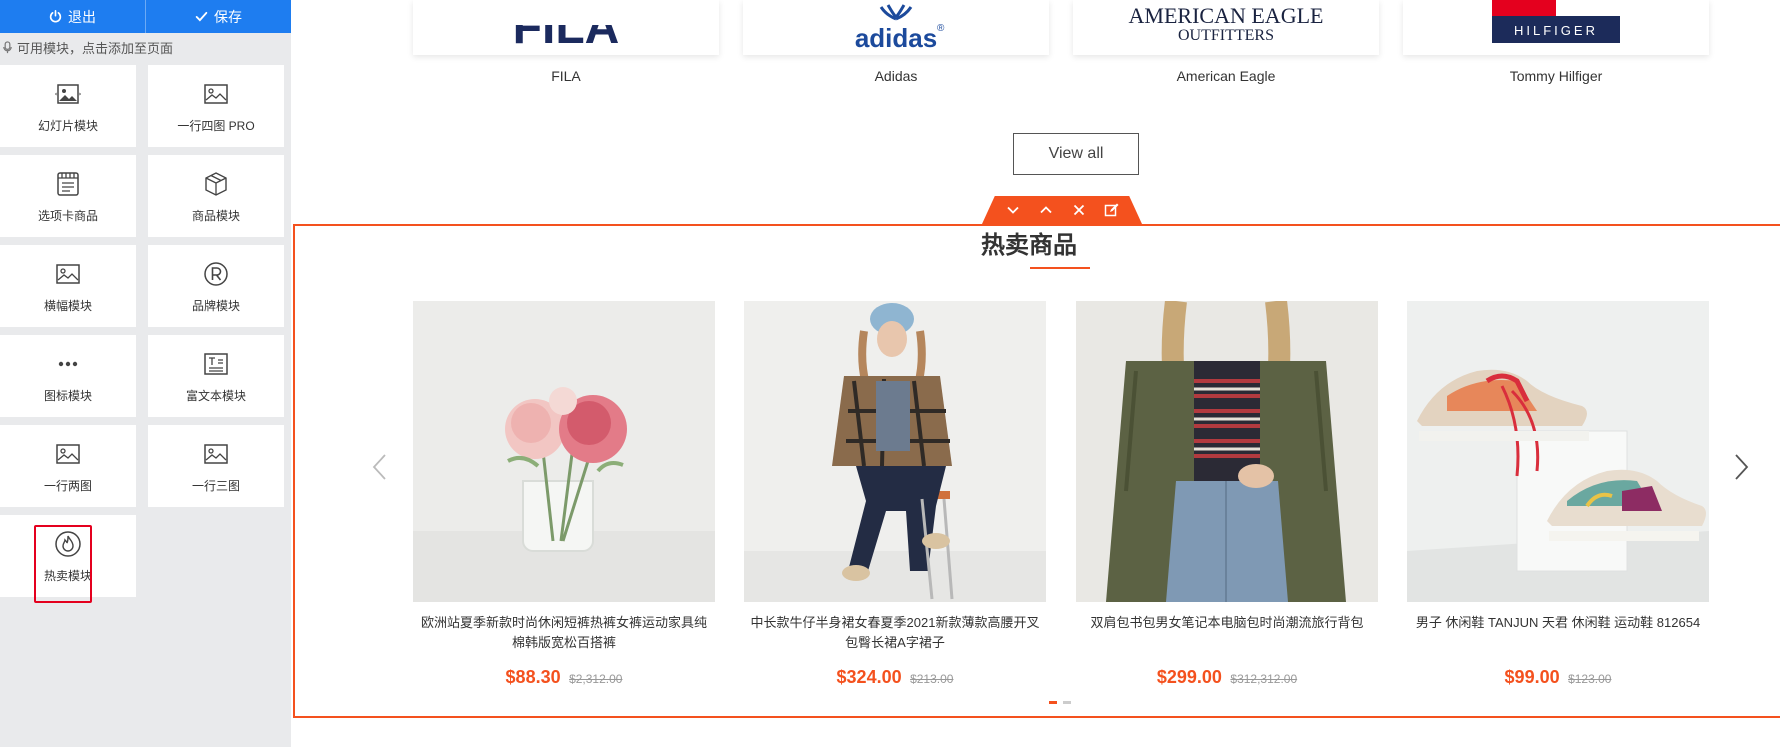  I want to click on original-price: $2,312.00, so click(596, 679).